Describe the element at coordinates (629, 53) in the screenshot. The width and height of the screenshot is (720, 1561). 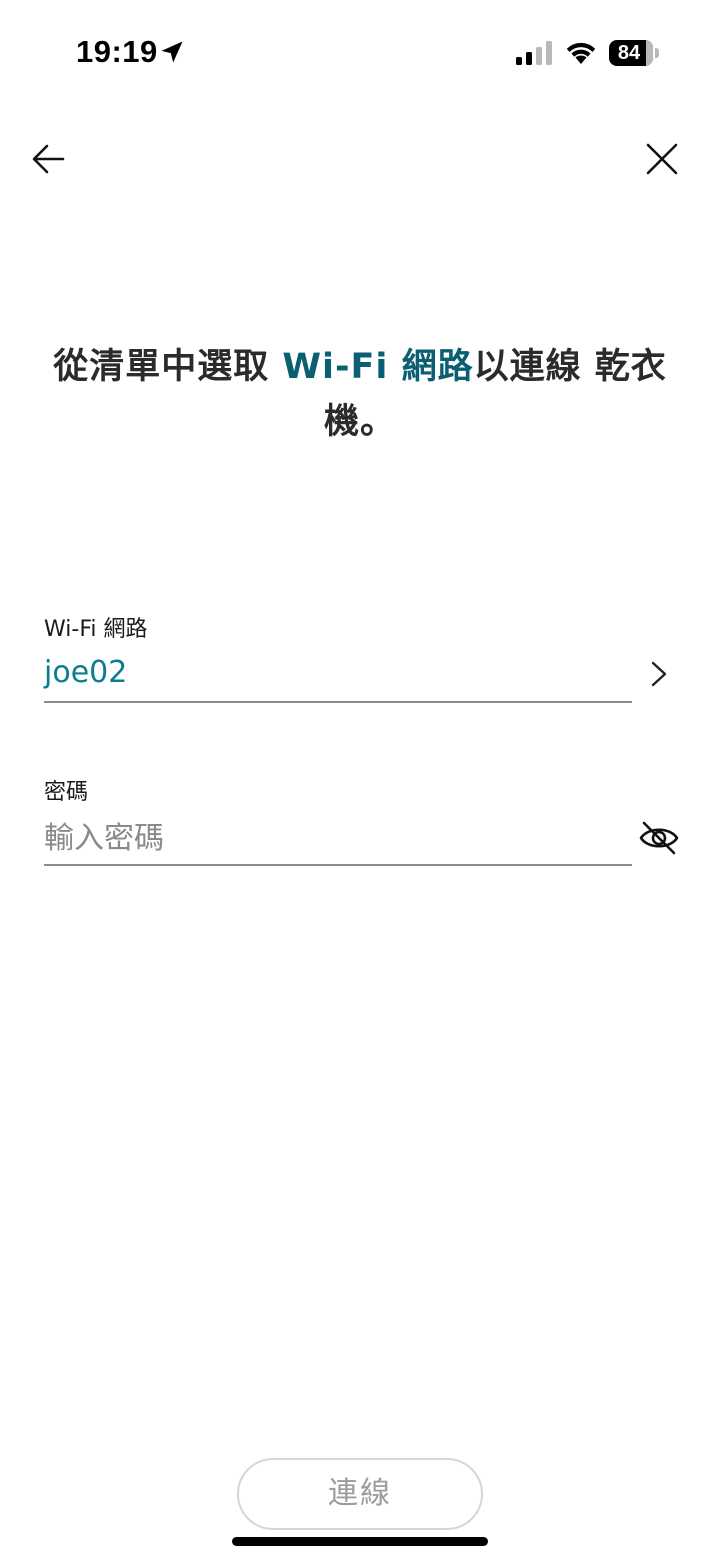
I see `battery-level: 84` at that location.